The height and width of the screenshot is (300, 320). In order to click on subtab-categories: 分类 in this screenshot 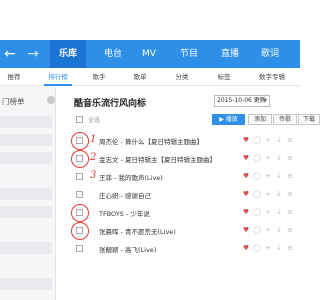, I will do `click(182, 77)`.